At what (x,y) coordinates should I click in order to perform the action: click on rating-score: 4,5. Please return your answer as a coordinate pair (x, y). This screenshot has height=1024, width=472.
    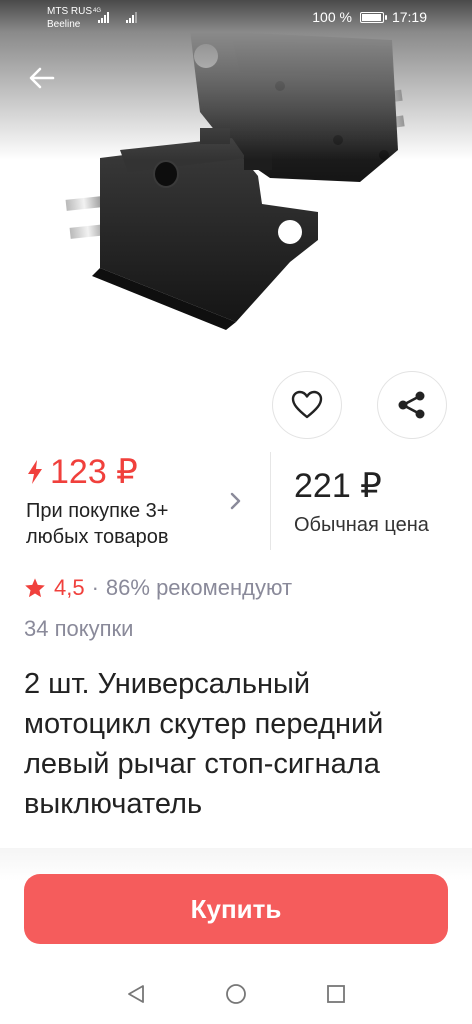
    Looking at the image, I should click on (69, 587).